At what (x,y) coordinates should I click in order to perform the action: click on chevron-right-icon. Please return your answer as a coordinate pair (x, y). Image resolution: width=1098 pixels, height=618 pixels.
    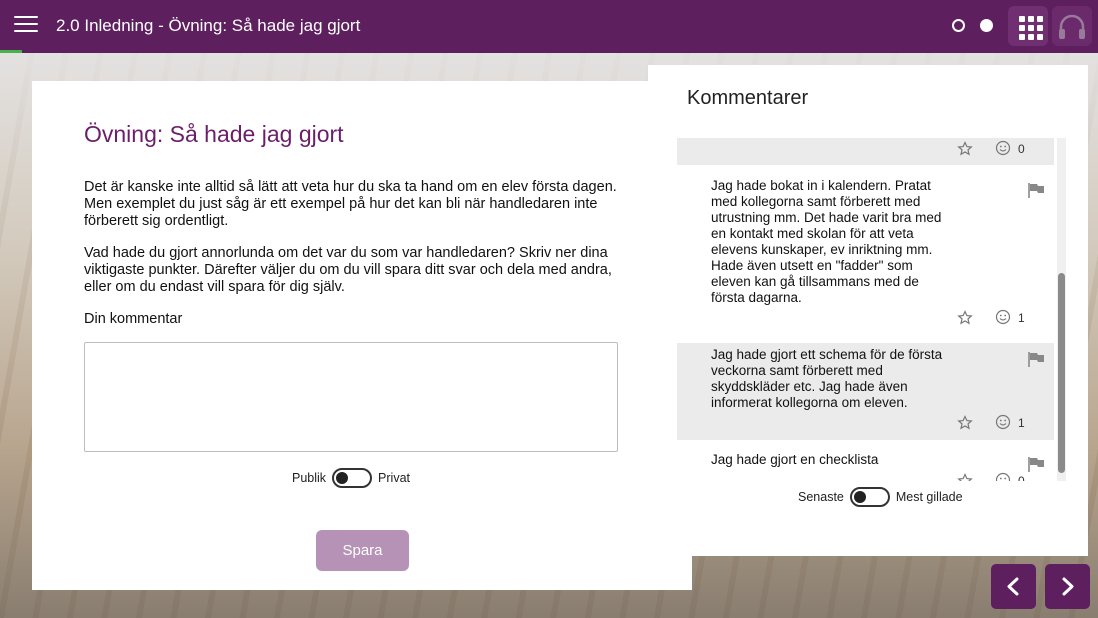
    Looking at the image, I should click on (1068, 586).